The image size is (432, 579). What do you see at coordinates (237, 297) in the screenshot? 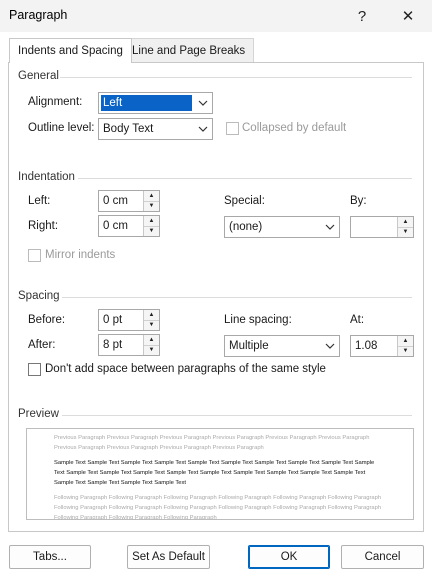
I see `spacing-divider` at bounding box center [237, 297].